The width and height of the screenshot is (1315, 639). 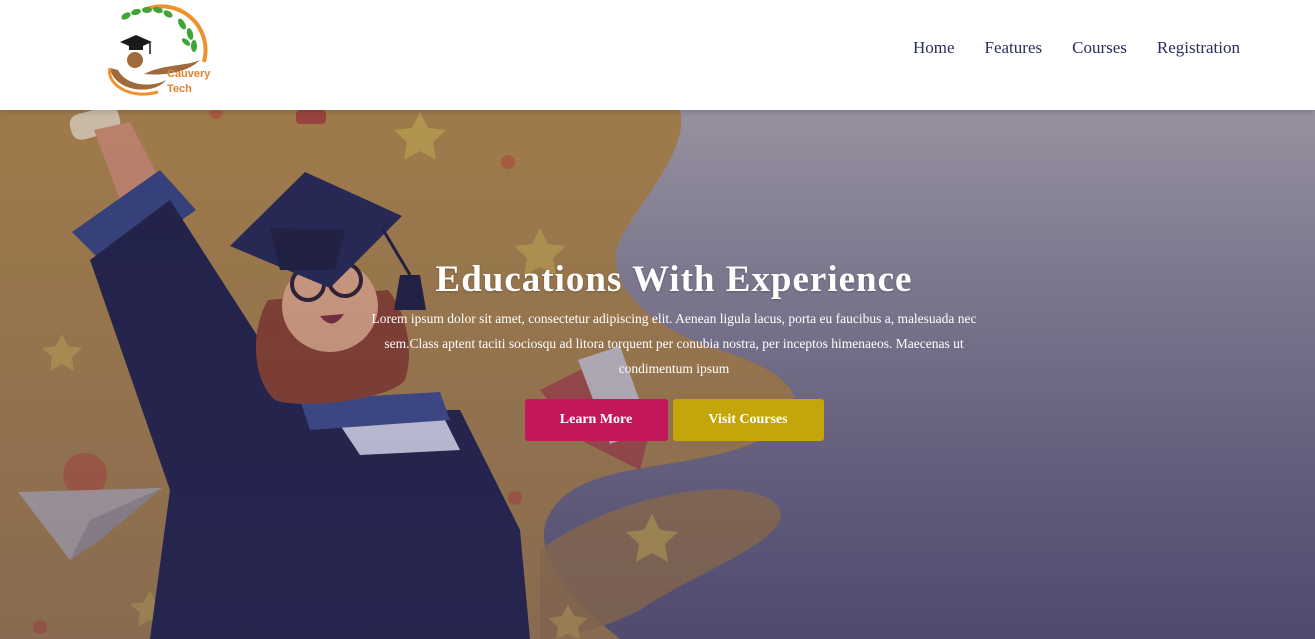 I want to click on hero-title: Educations With Experience, so click(x=674, y=279).